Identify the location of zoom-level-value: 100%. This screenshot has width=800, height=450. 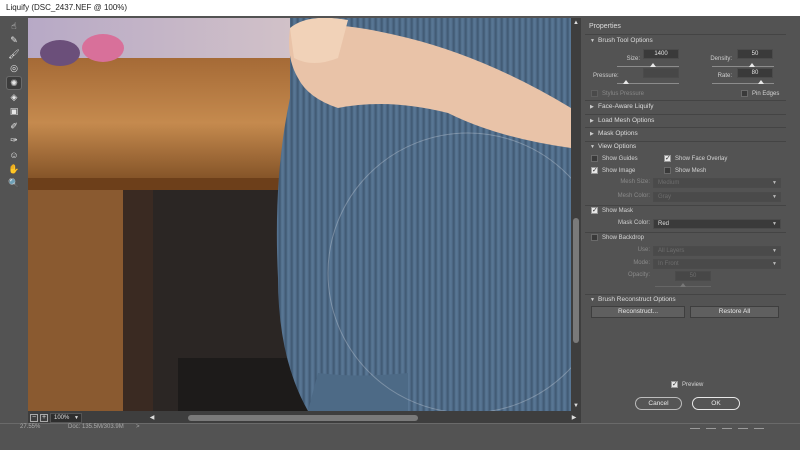
(62, 418).